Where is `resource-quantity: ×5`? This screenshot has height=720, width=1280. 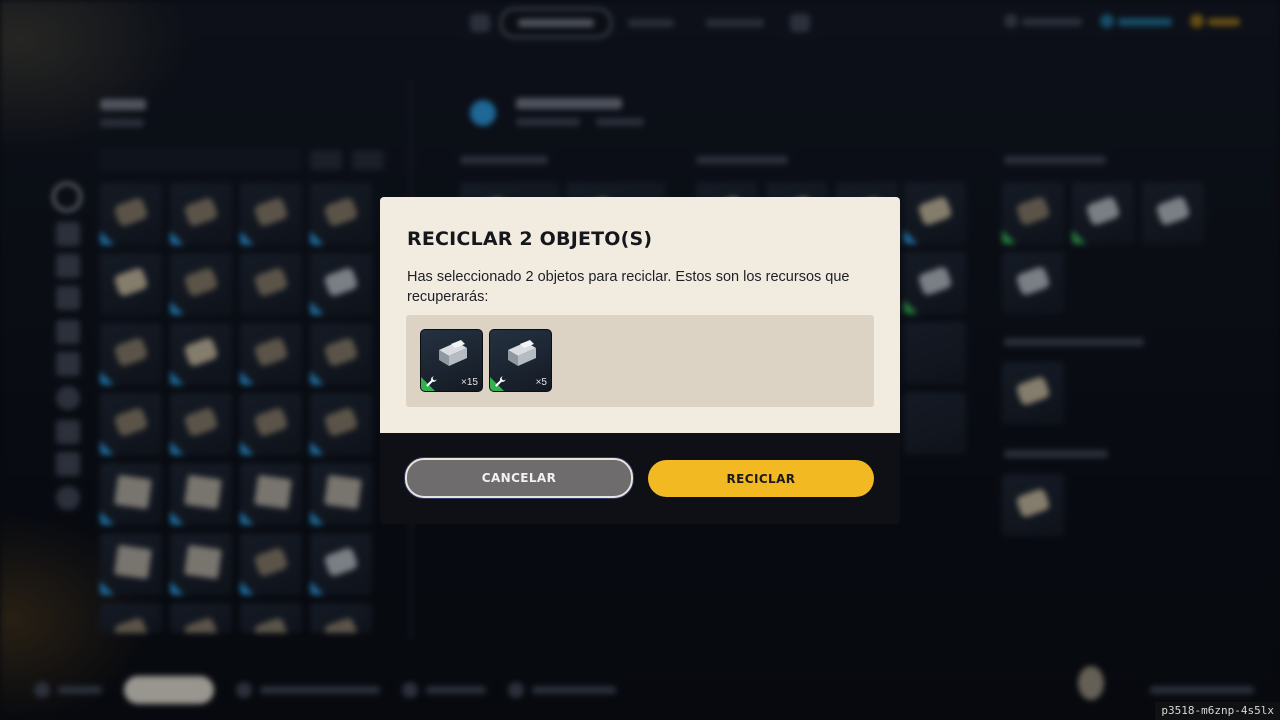
resource-quantity: ×5 is located at coordinates (541, 382).